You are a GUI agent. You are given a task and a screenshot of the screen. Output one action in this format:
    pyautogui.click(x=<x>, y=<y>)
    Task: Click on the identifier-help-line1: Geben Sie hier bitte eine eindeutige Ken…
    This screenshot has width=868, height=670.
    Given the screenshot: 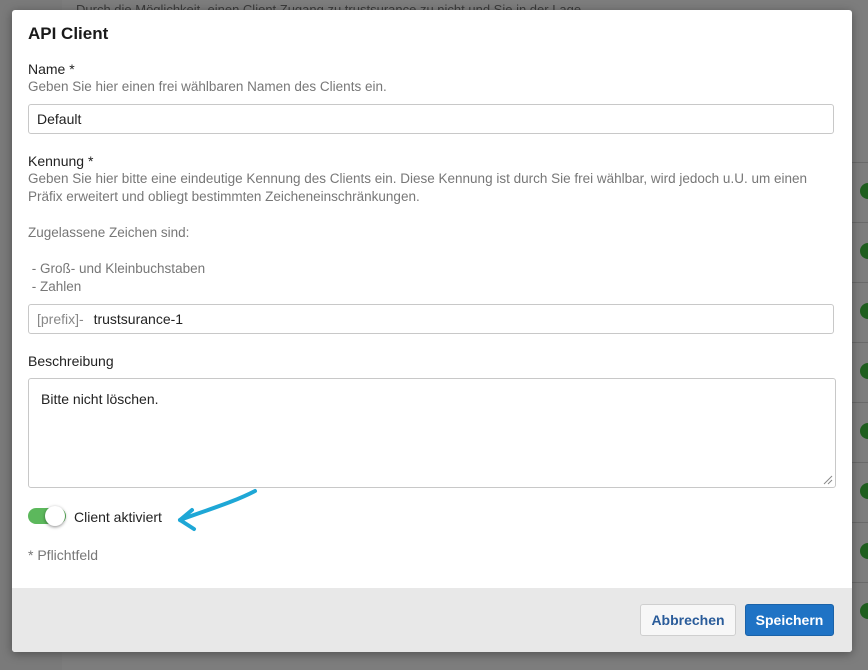 What is the action you would take?
    pyautogui.click(x=417, y=178)
    